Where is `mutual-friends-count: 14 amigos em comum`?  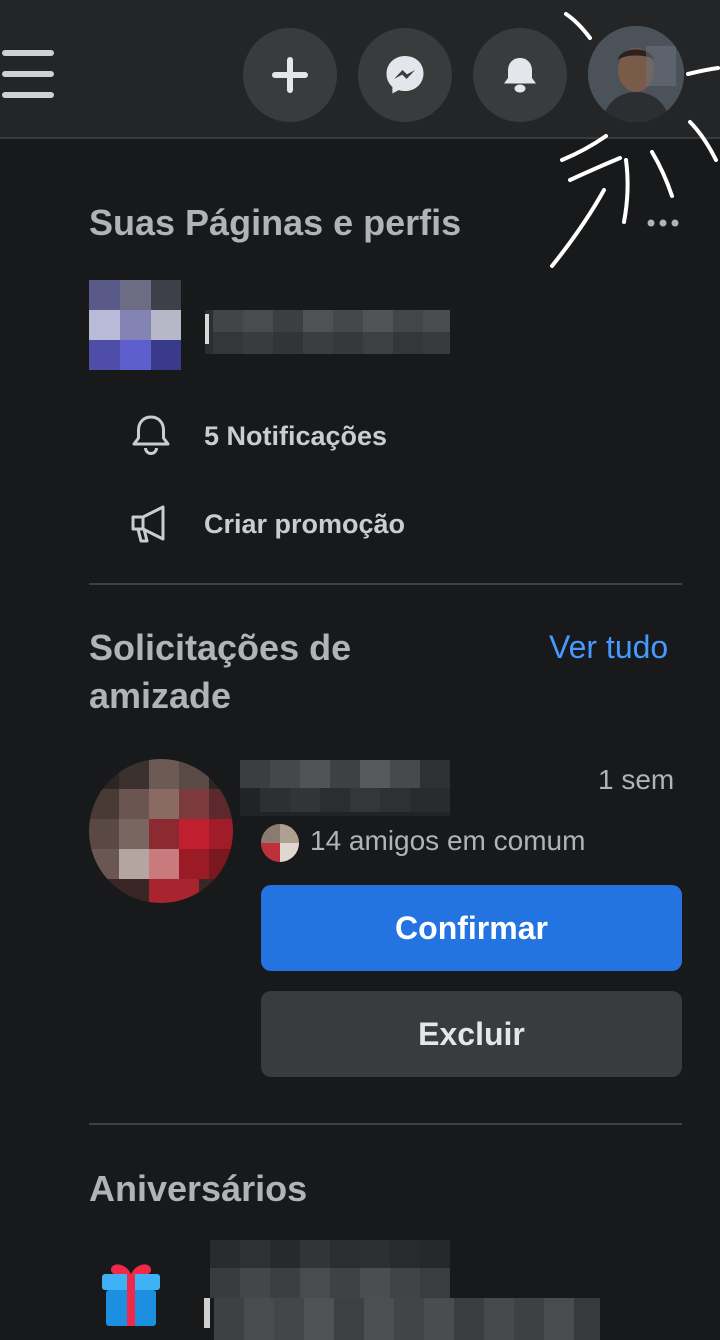
mutual-friends-count: 14 amigos em comum is located at coordinates (448, 840).